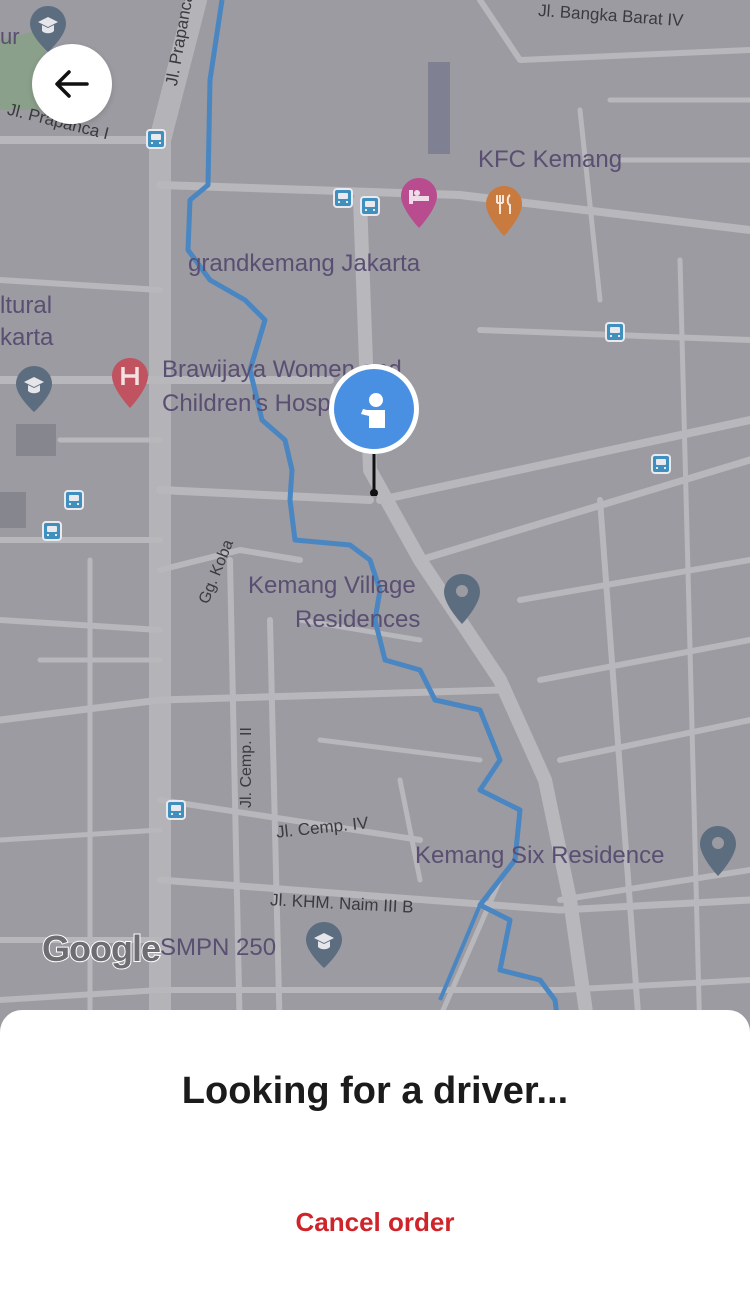 This screenshot has height=1298, width=750. I want to click on map-label-cultural-1: ltural, so click(26, 305).